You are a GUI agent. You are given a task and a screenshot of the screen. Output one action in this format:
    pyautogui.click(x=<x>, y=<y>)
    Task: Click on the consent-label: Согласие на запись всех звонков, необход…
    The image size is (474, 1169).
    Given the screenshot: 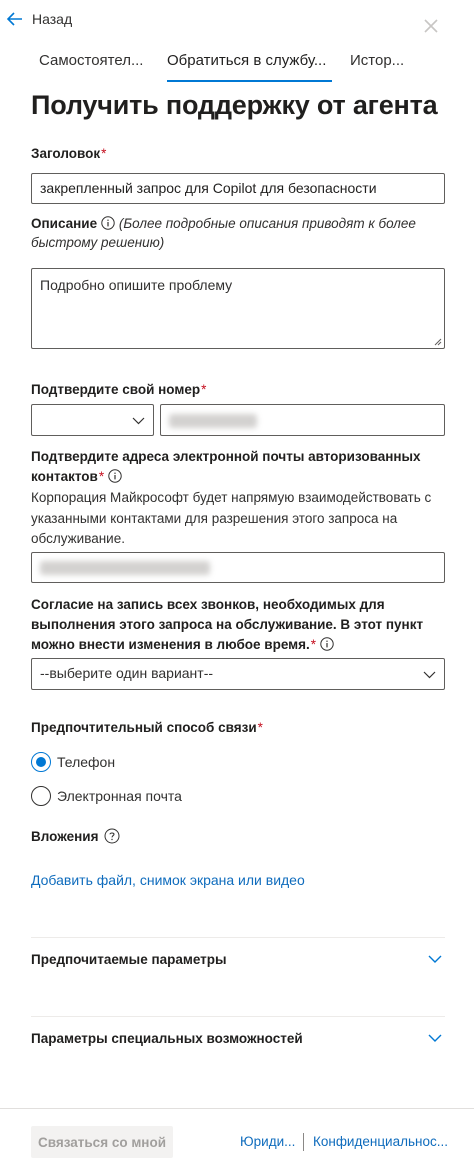 What is the action you would take?
    pyautogui.click(x=227, y=624)
    